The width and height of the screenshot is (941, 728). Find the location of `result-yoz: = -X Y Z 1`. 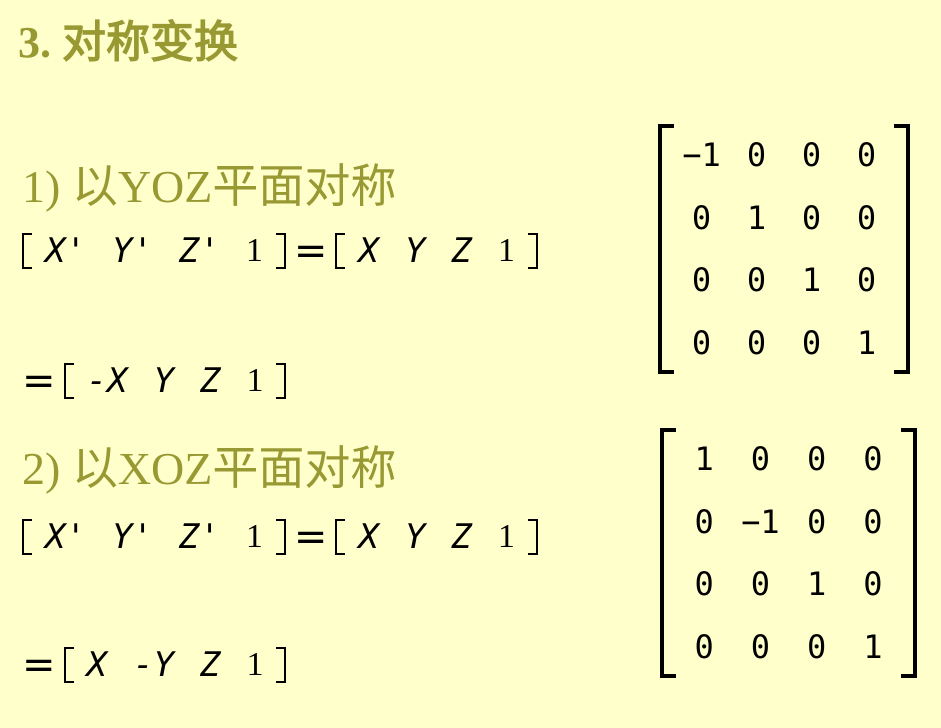

result-yoz: = -X Y Z 1 is located at coordinates (154, 381).